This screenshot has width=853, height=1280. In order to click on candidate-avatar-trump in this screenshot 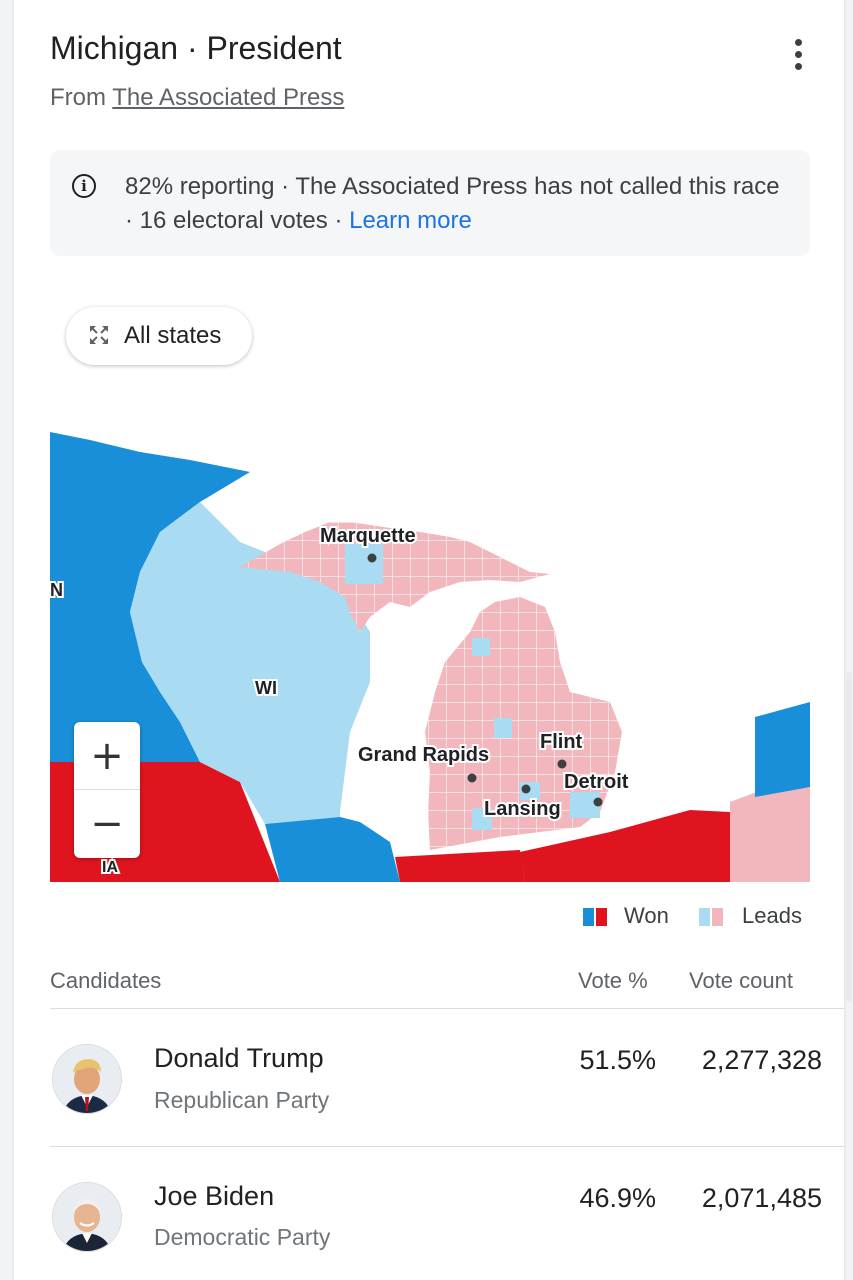, I will do `click(87, 1079)`.